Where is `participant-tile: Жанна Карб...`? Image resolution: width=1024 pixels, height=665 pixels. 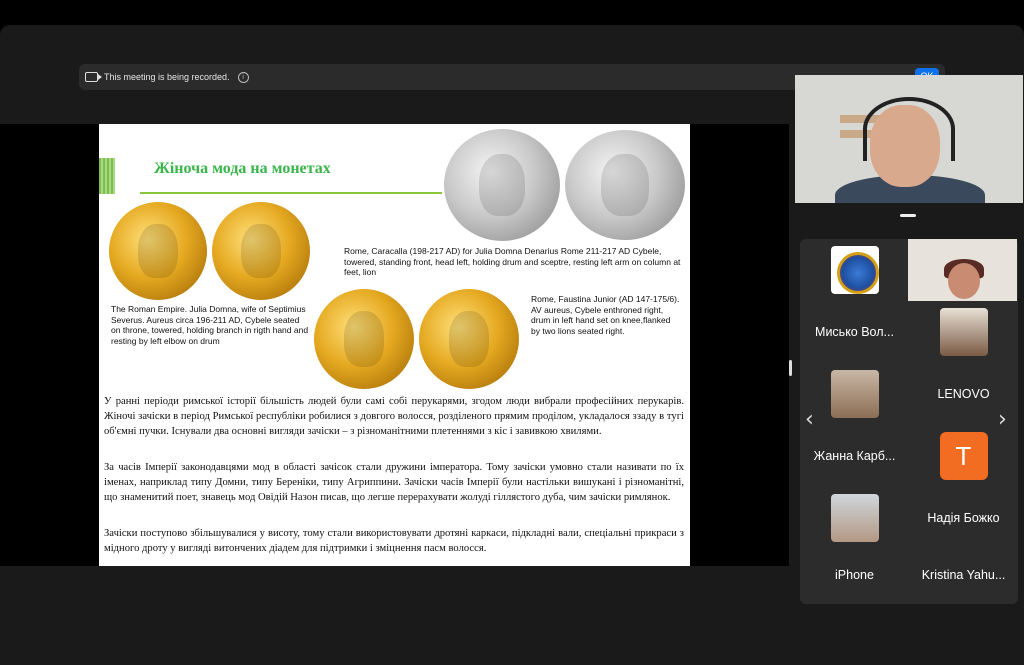 participant-tile: Жанна Карб... is located at coordinates (854, 456).